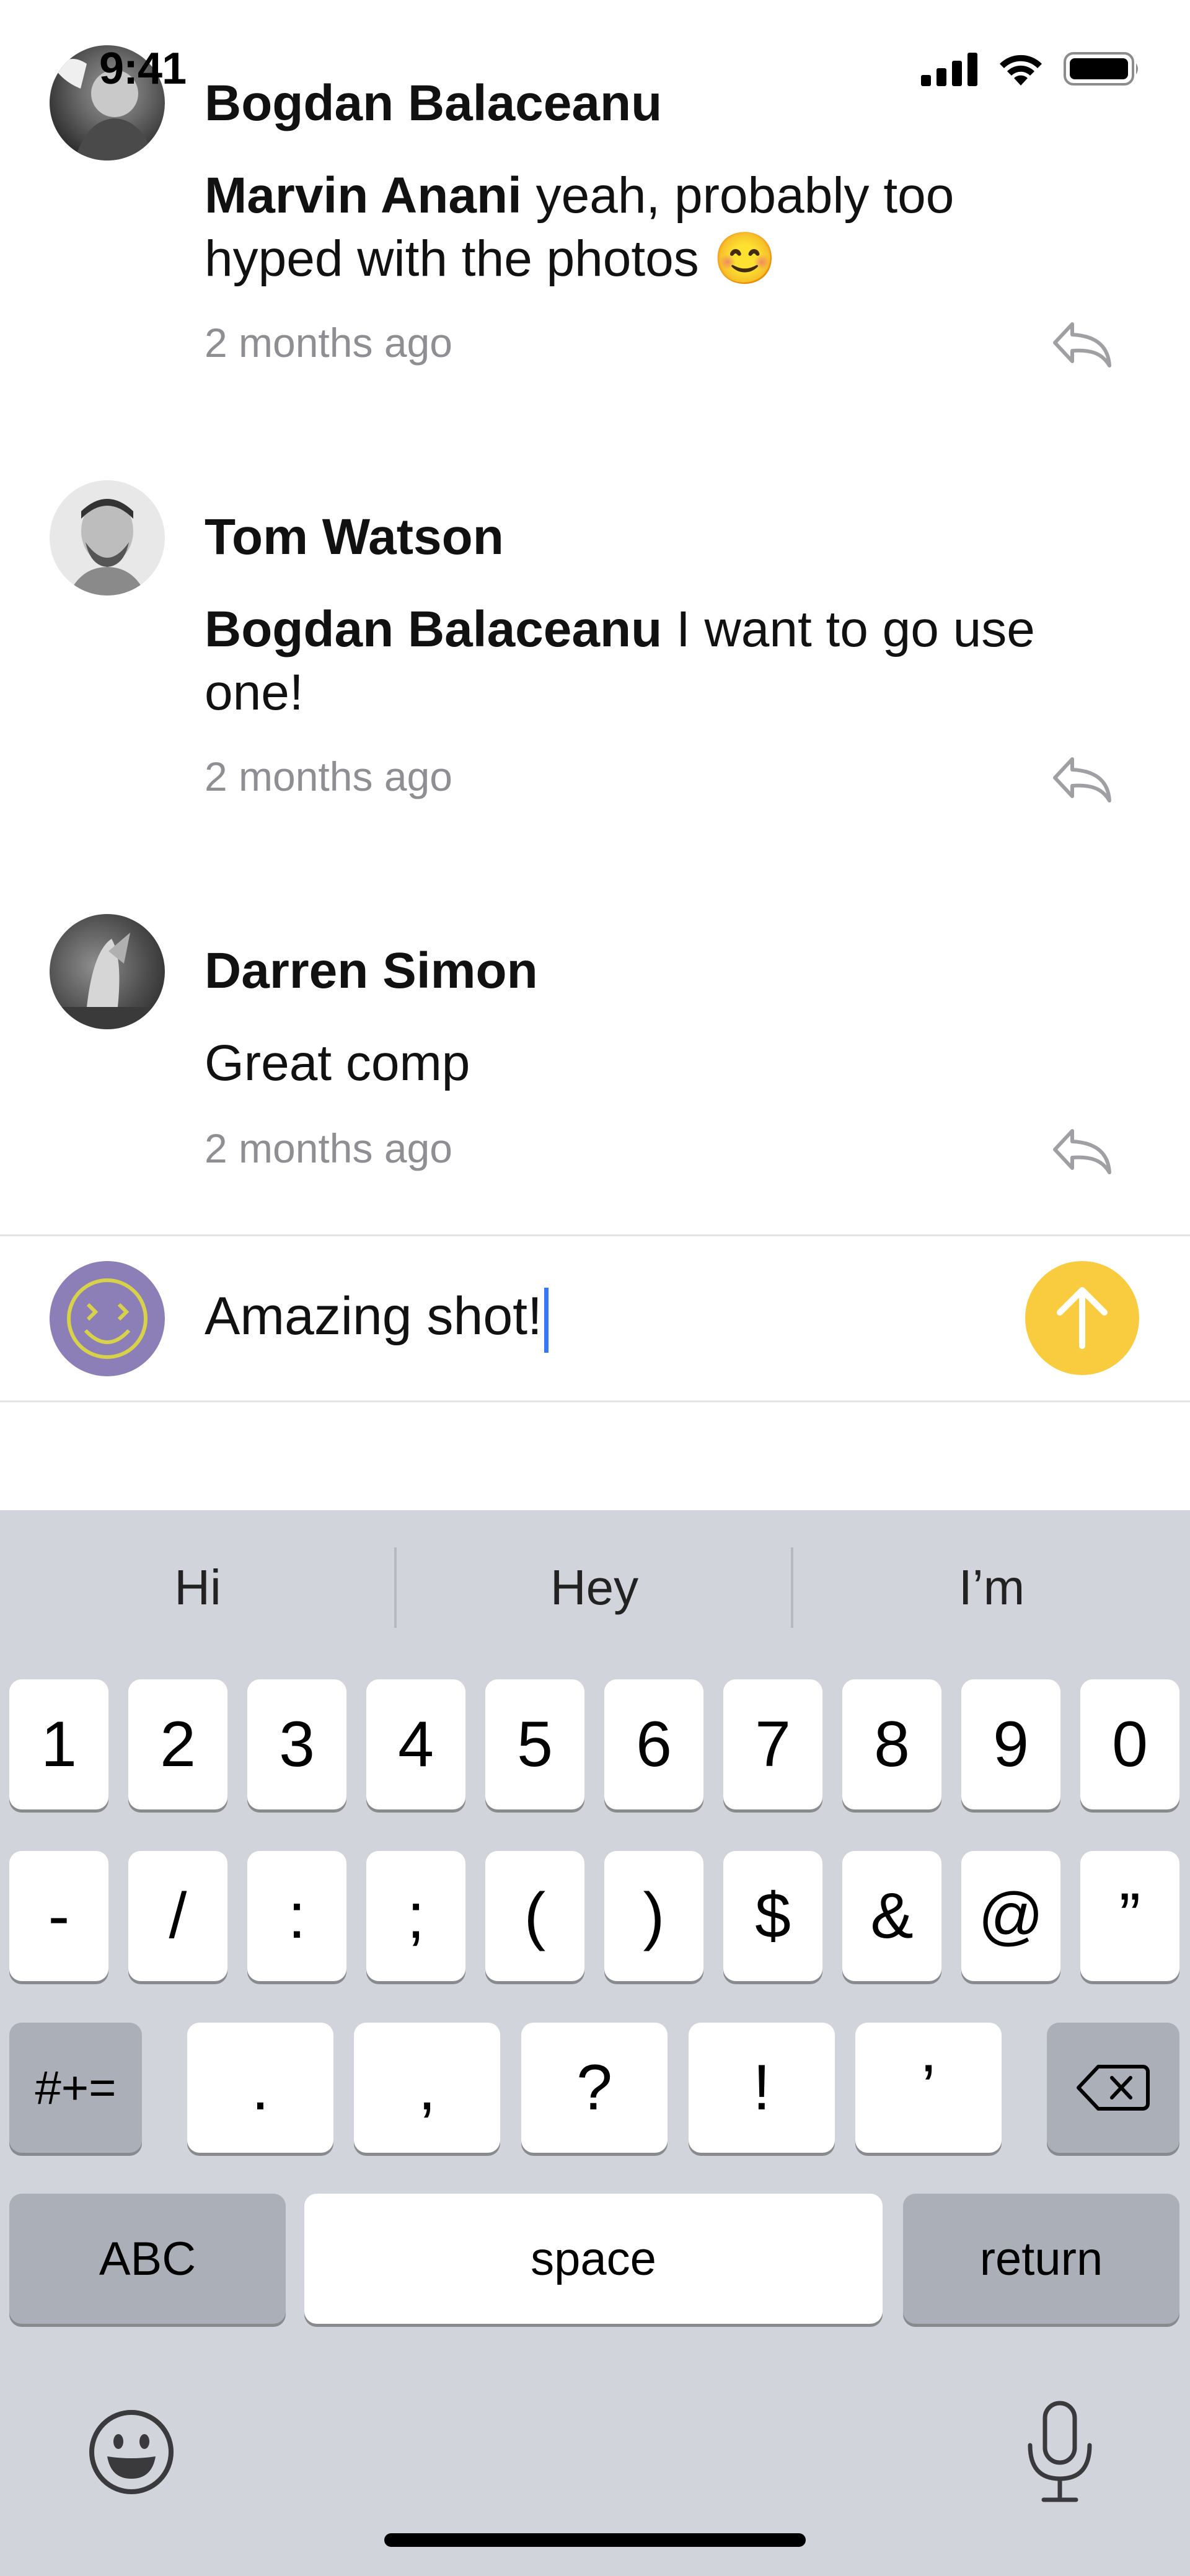 Image resolution: width=1190 pixels, height=2576 pixels. I want to click on comment-body: Bogdan Balaceanu I want to go use one!, so click(623, 661).